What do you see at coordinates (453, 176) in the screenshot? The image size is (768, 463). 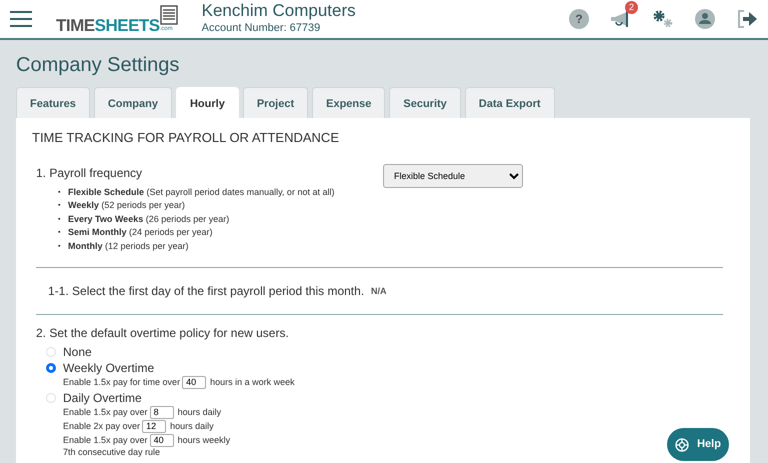 I see `frequency-select: Flexible Schedule` at bounding box center [453, 176].